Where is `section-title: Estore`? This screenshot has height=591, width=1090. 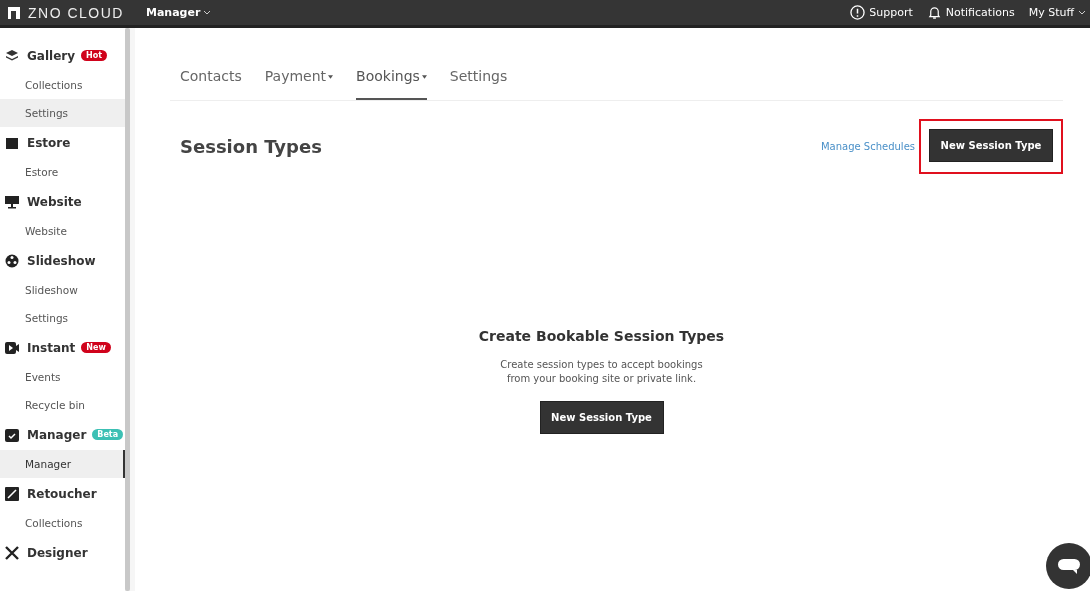
section-title: Estore is located at coordinates (49, 142).